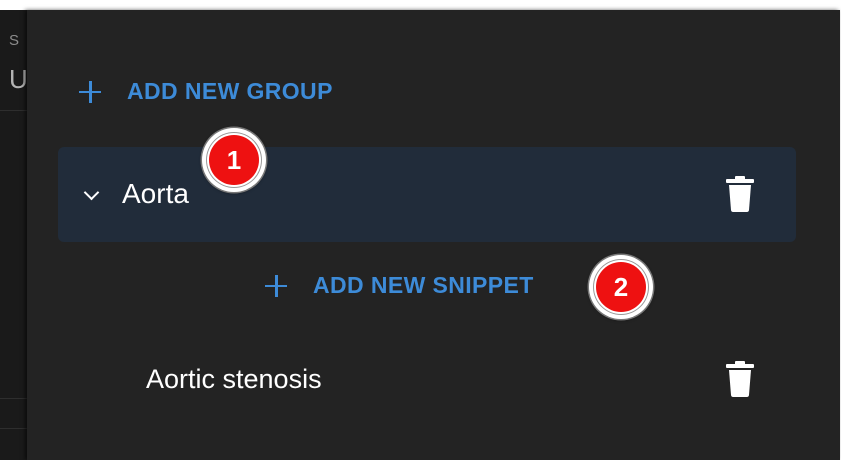 The height and width of the screenshot is (460, 841). I want to click on delete-snippet-button, so click(740, 379).